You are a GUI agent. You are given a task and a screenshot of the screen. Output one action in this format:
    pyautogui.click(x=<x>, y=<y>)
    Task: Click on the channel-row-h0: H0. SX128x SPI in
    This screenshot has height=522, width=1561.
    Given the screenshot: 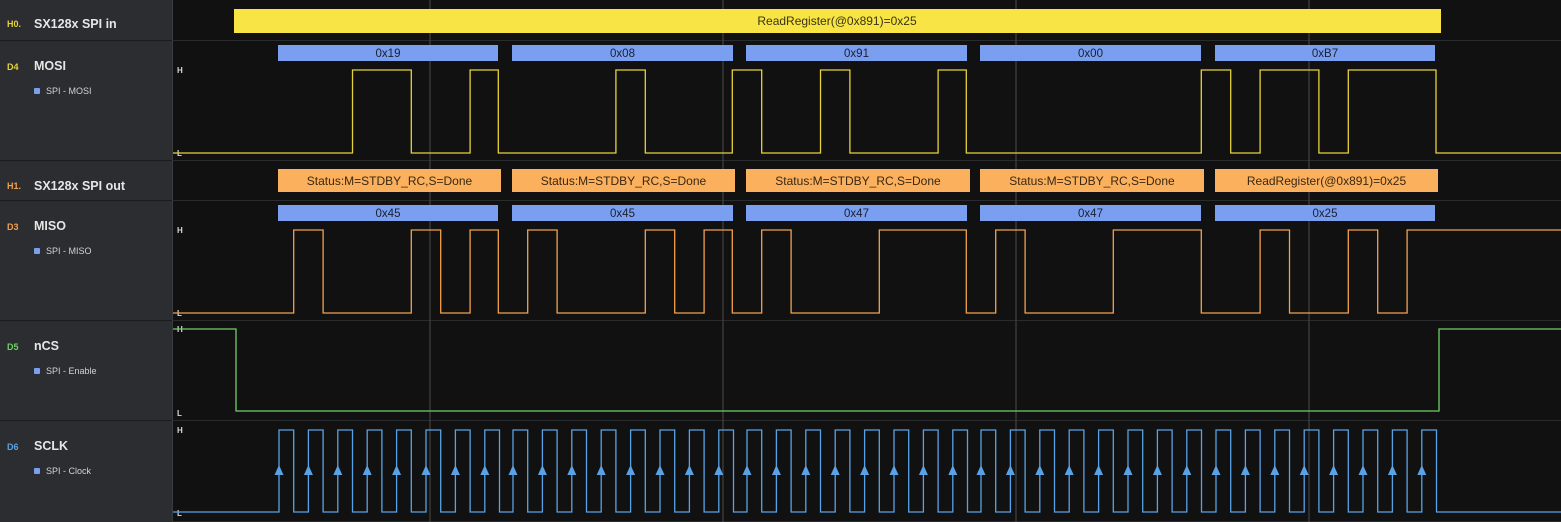 What is the action you would take?
    pyautogui.click(x=86, y=20)
    